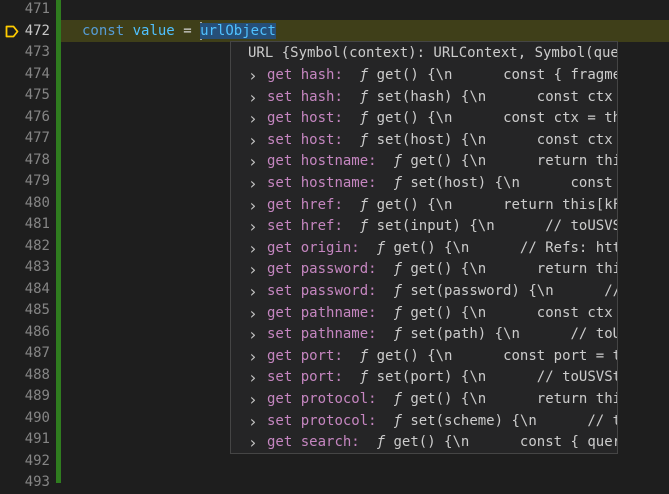  What do you see at coordinates (338, 291) in the screenshot?
I see `property-name: password:` at bounding box center [338, 291].